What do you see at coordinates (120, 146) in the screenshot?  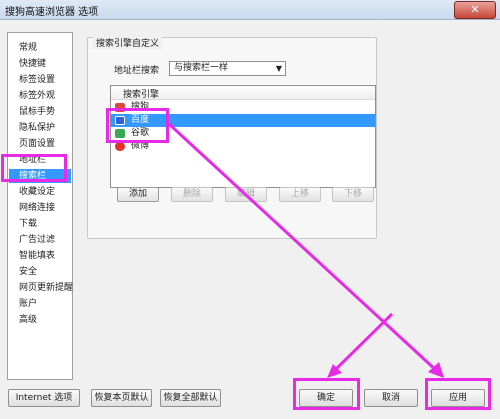 I see `weibo-icon` at bounding box center [120, 146].